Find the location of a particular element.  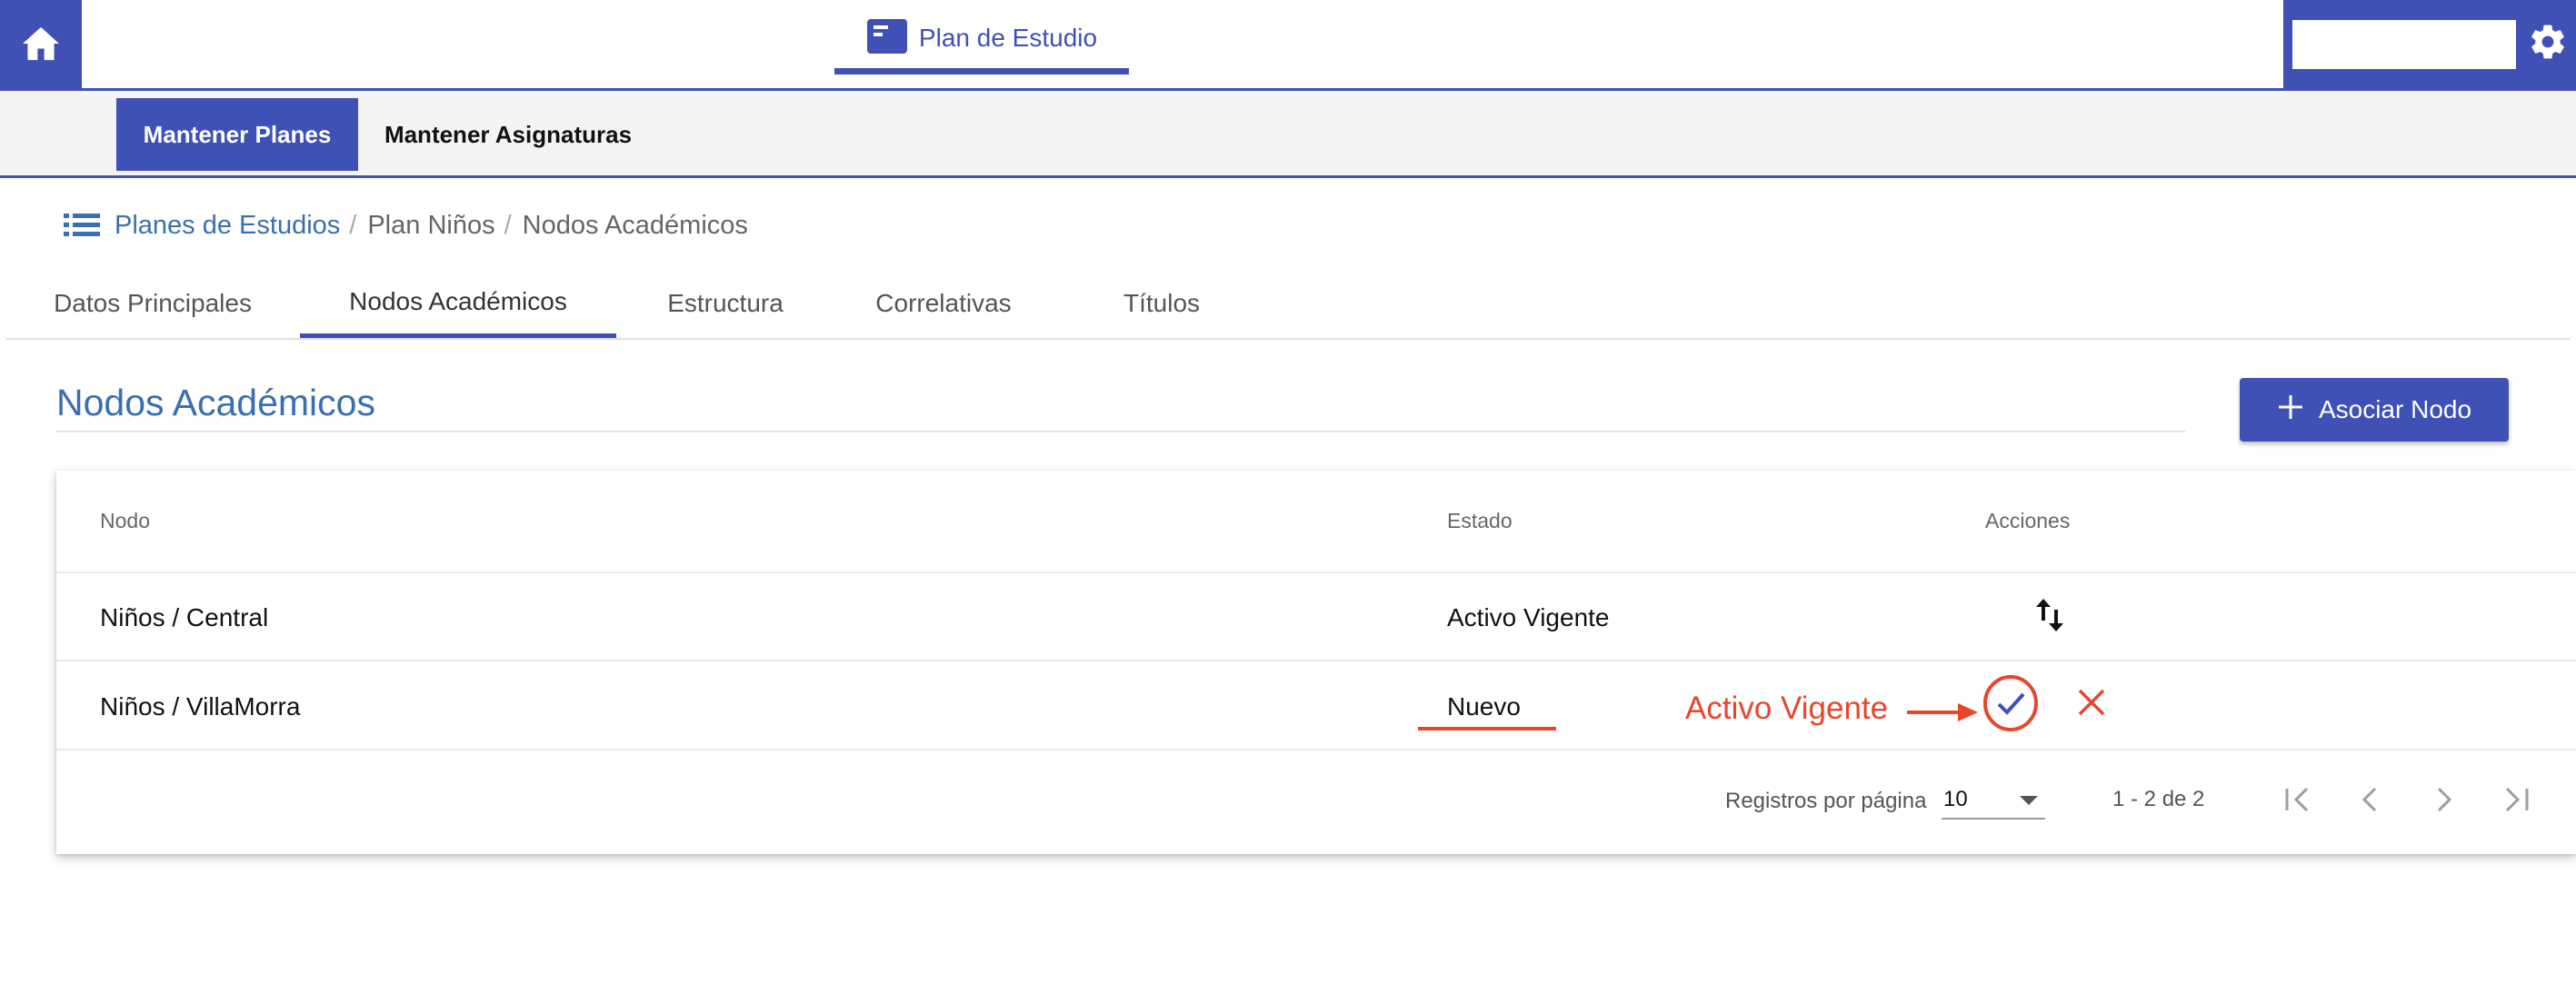

activate-button is located at coordinates (2011, 705).